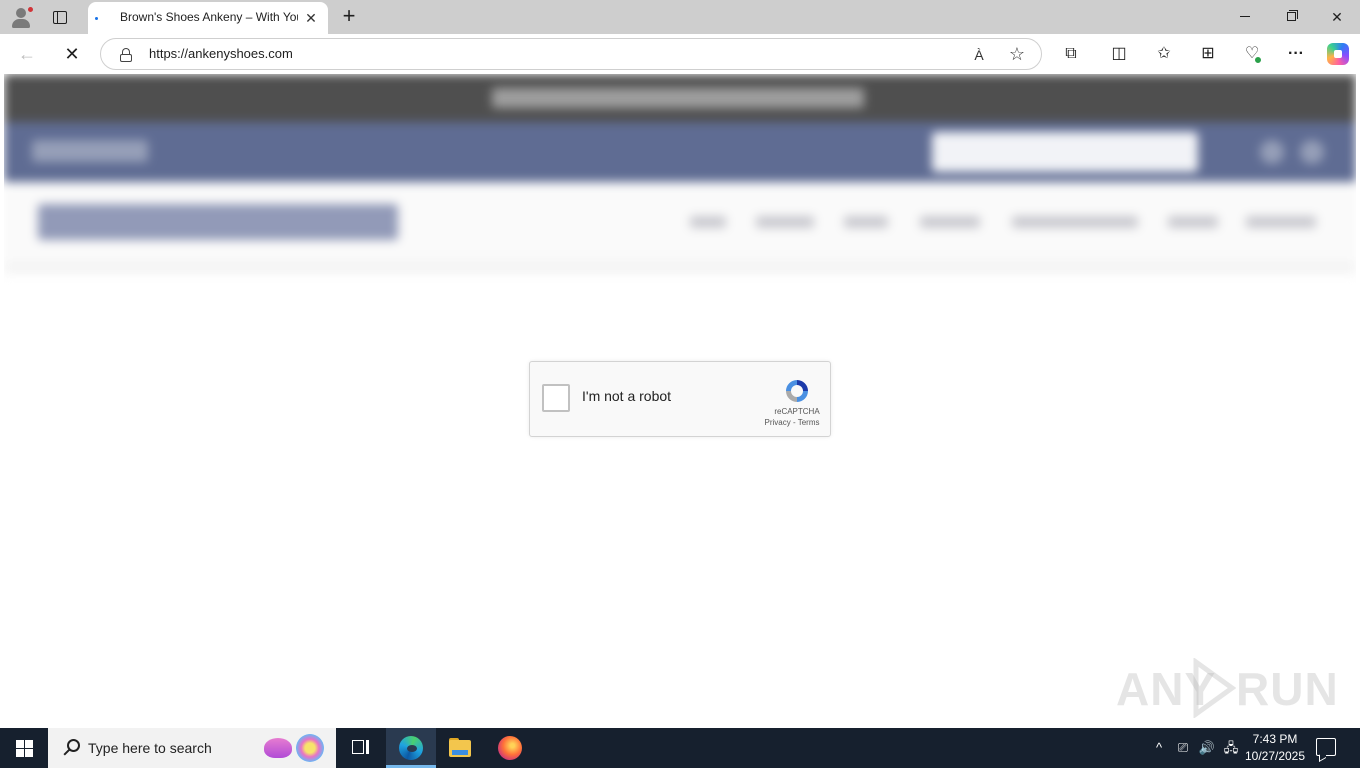 This screenshot has width=1360, height=768. Describe the element at coordinates (1214, 688) in the screenshot. I see `watermark-play-icon` at that location.